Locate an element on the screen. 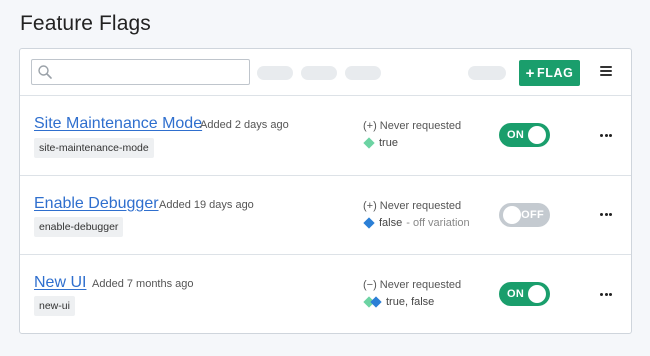 The width and height of the screenshot is (650, 356). flag-name-link: New UI is located at coordinates (60, 283).